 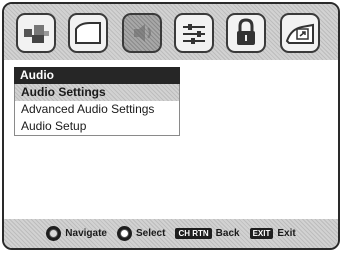 I want to click on setup-sliders-icon, so click(x=194, y=33).